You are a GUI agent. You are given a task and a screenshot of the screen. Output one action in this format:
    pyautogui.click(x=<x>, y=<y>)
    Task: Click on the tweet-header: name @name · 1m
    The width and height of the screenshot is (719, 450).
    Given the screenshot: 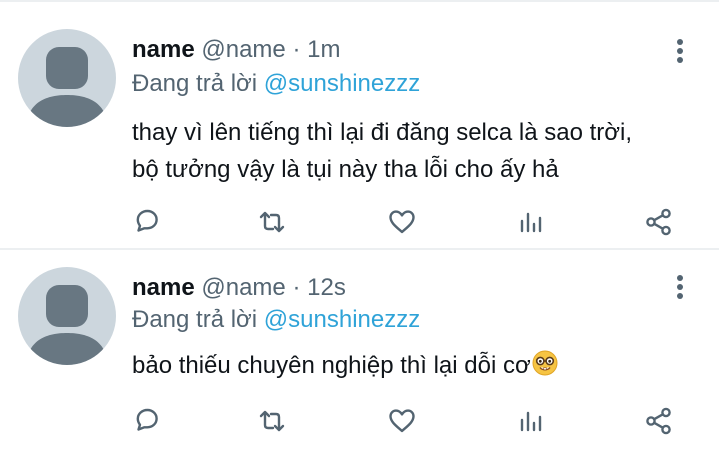 What is the action you would take?
    pyautogui.click(x=236, y=50)
    